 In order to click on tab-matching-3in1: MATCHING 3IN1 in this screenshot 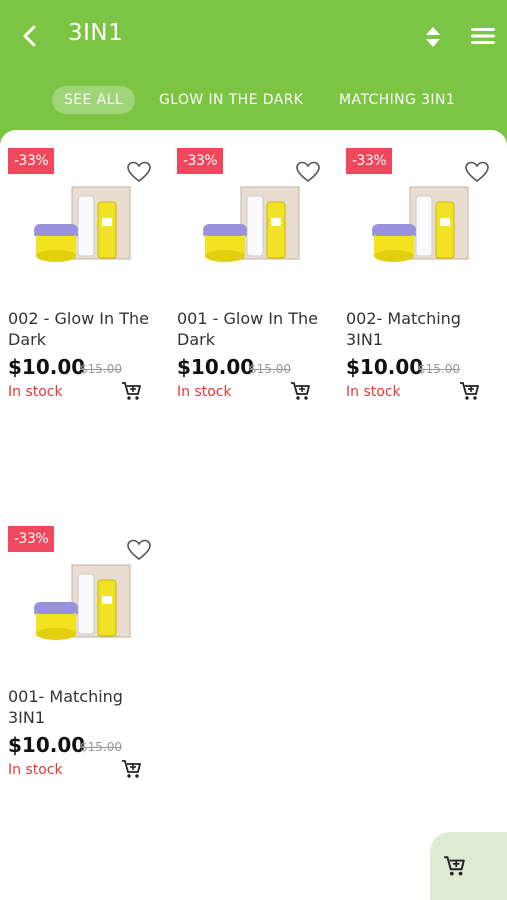, I will do `click(397, 100)`.